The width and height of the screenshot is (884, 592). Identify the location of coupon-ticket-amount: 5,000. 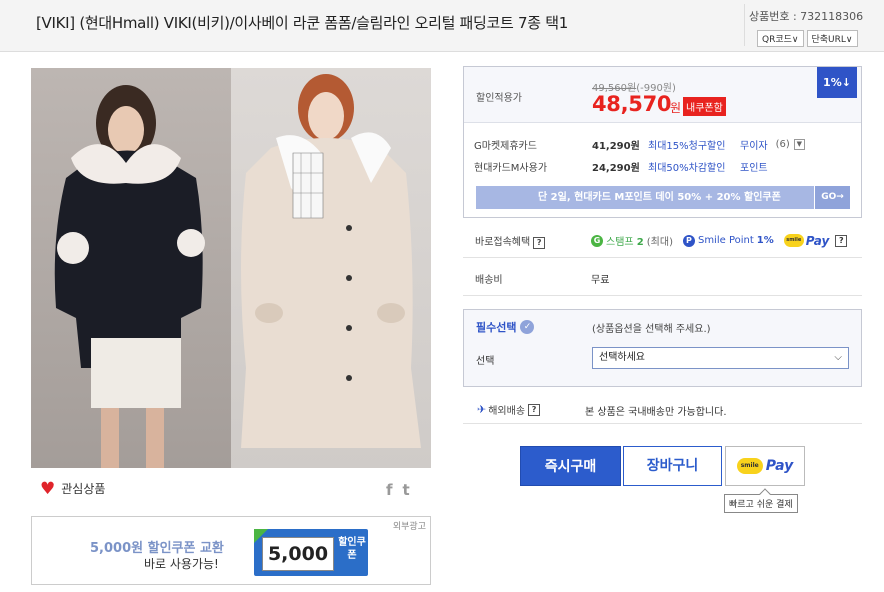
(298, 554).